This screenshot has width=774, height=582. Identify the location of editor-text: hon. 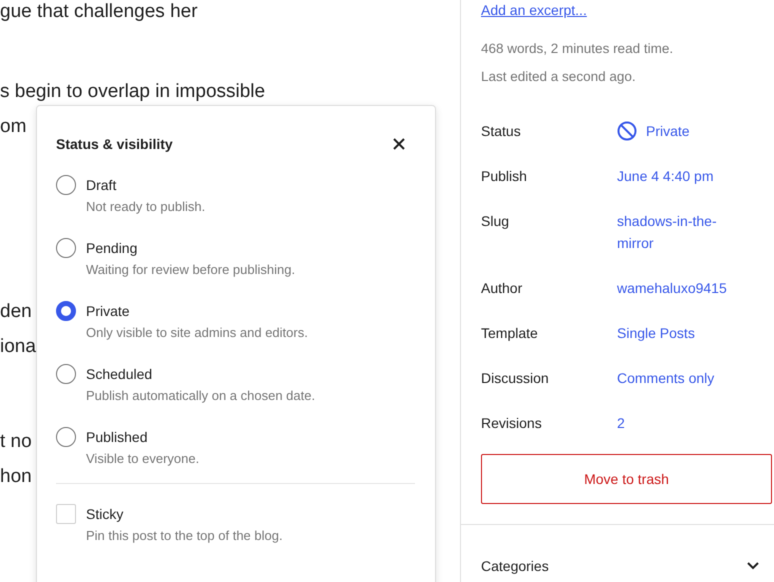
(16, 477).